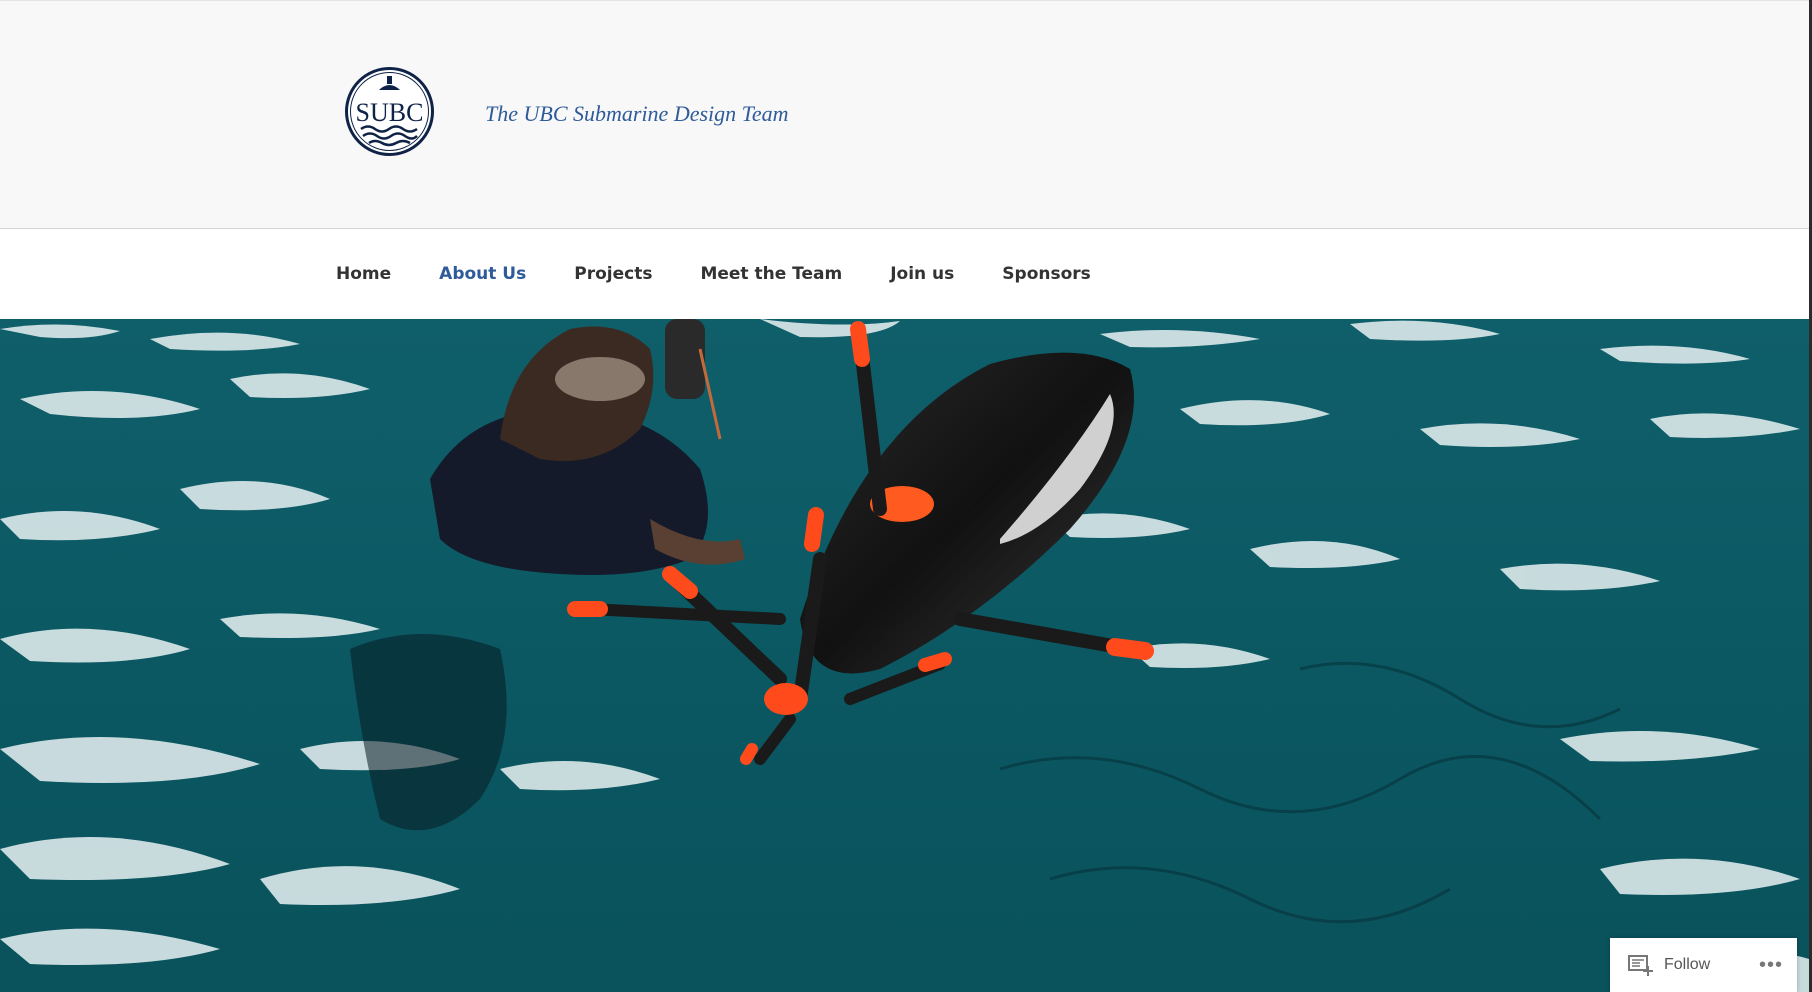 The image size is (1812, 992). I want to click on nav-item-meet-the-team: Meet the Team, so click(771, 274).